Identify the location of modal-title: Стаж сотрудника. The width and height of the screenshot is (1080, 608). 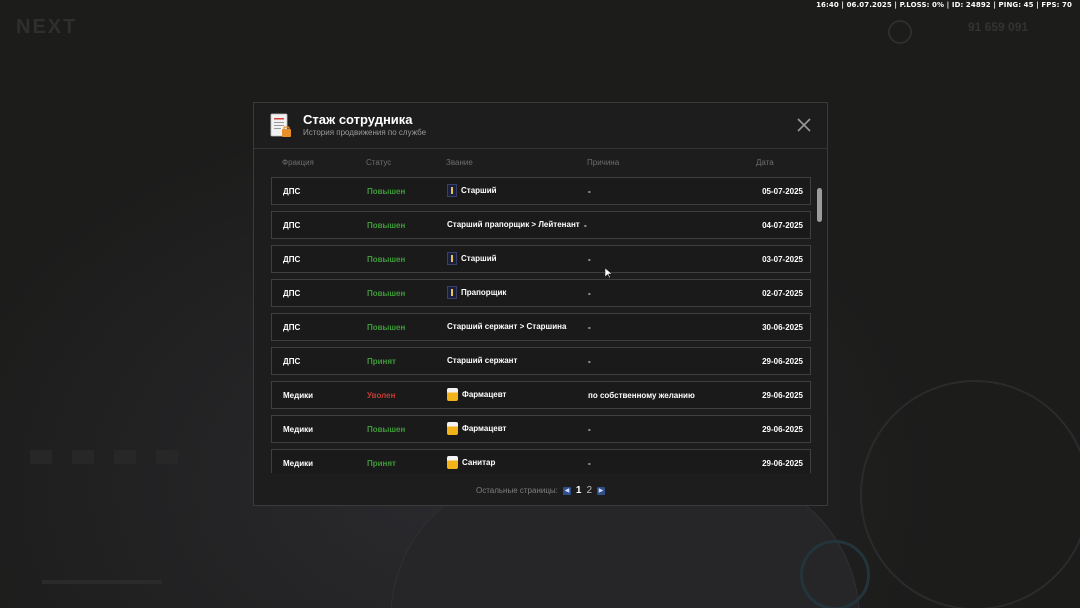
(358, 119).